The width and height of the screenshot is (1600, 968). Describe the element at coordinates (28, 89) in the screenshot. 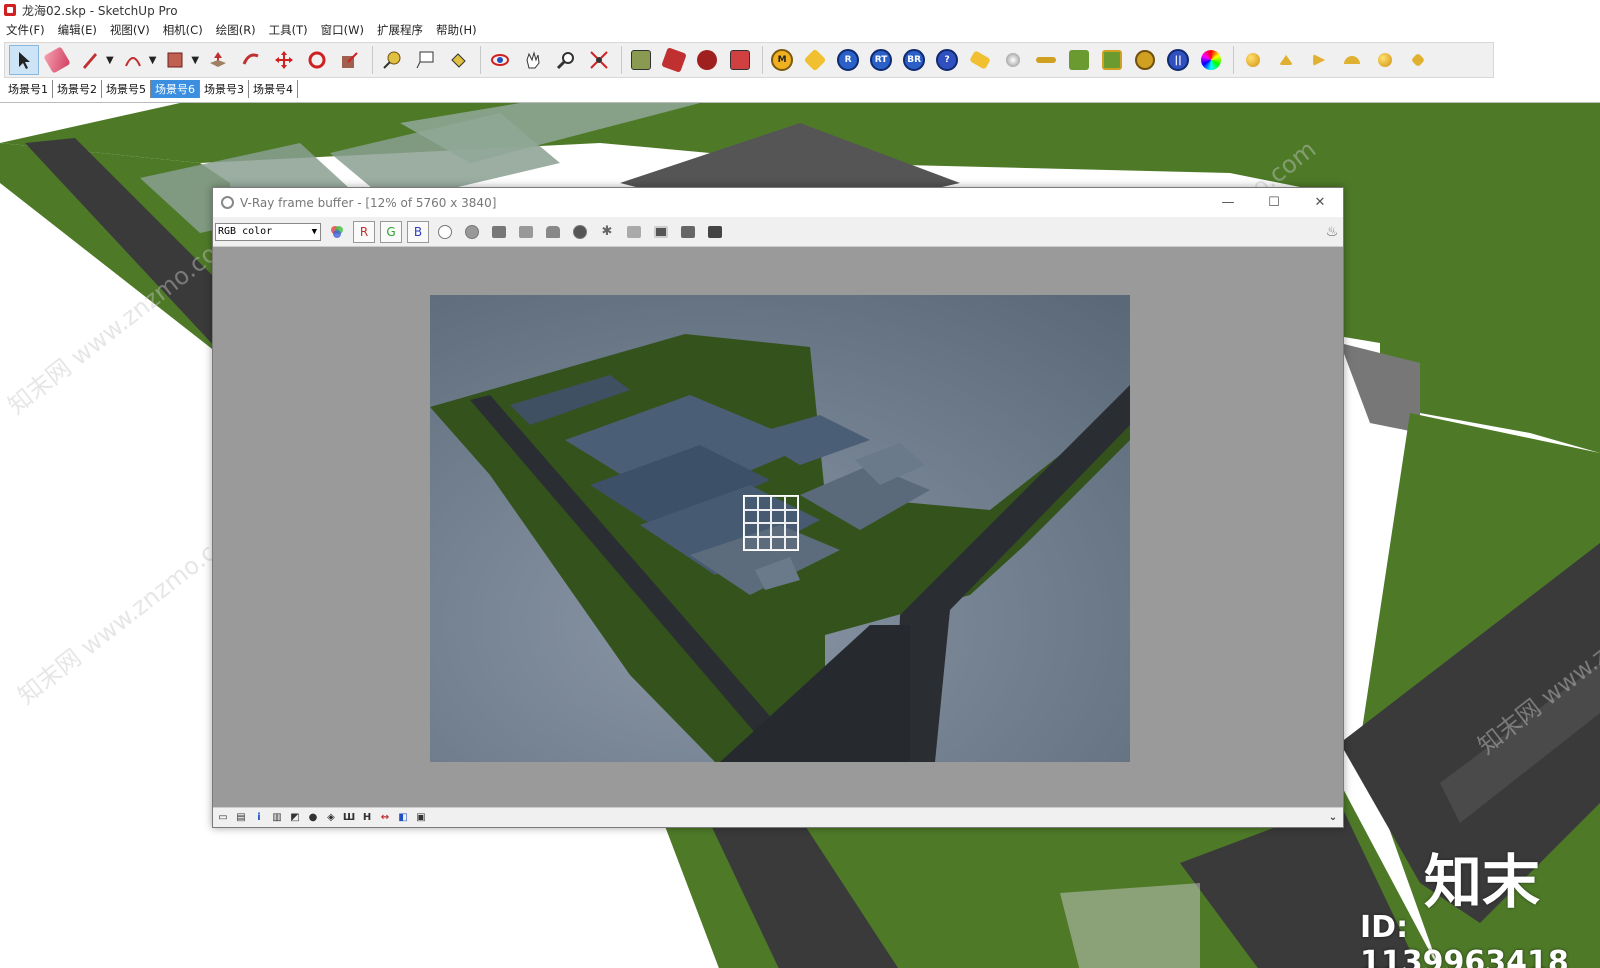

I see `scene-tab-1: 场景号1` at that location.